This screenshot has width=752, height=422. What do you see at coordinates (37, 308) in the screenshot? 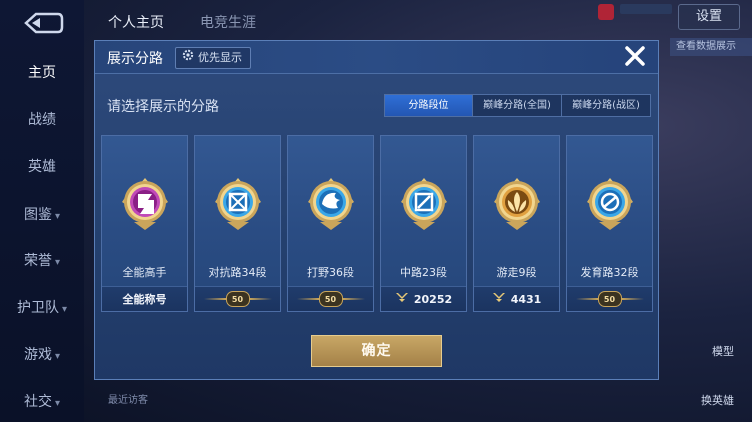
I see `sidebar-item-label: 护卫队` at bounding box center [37, 308].